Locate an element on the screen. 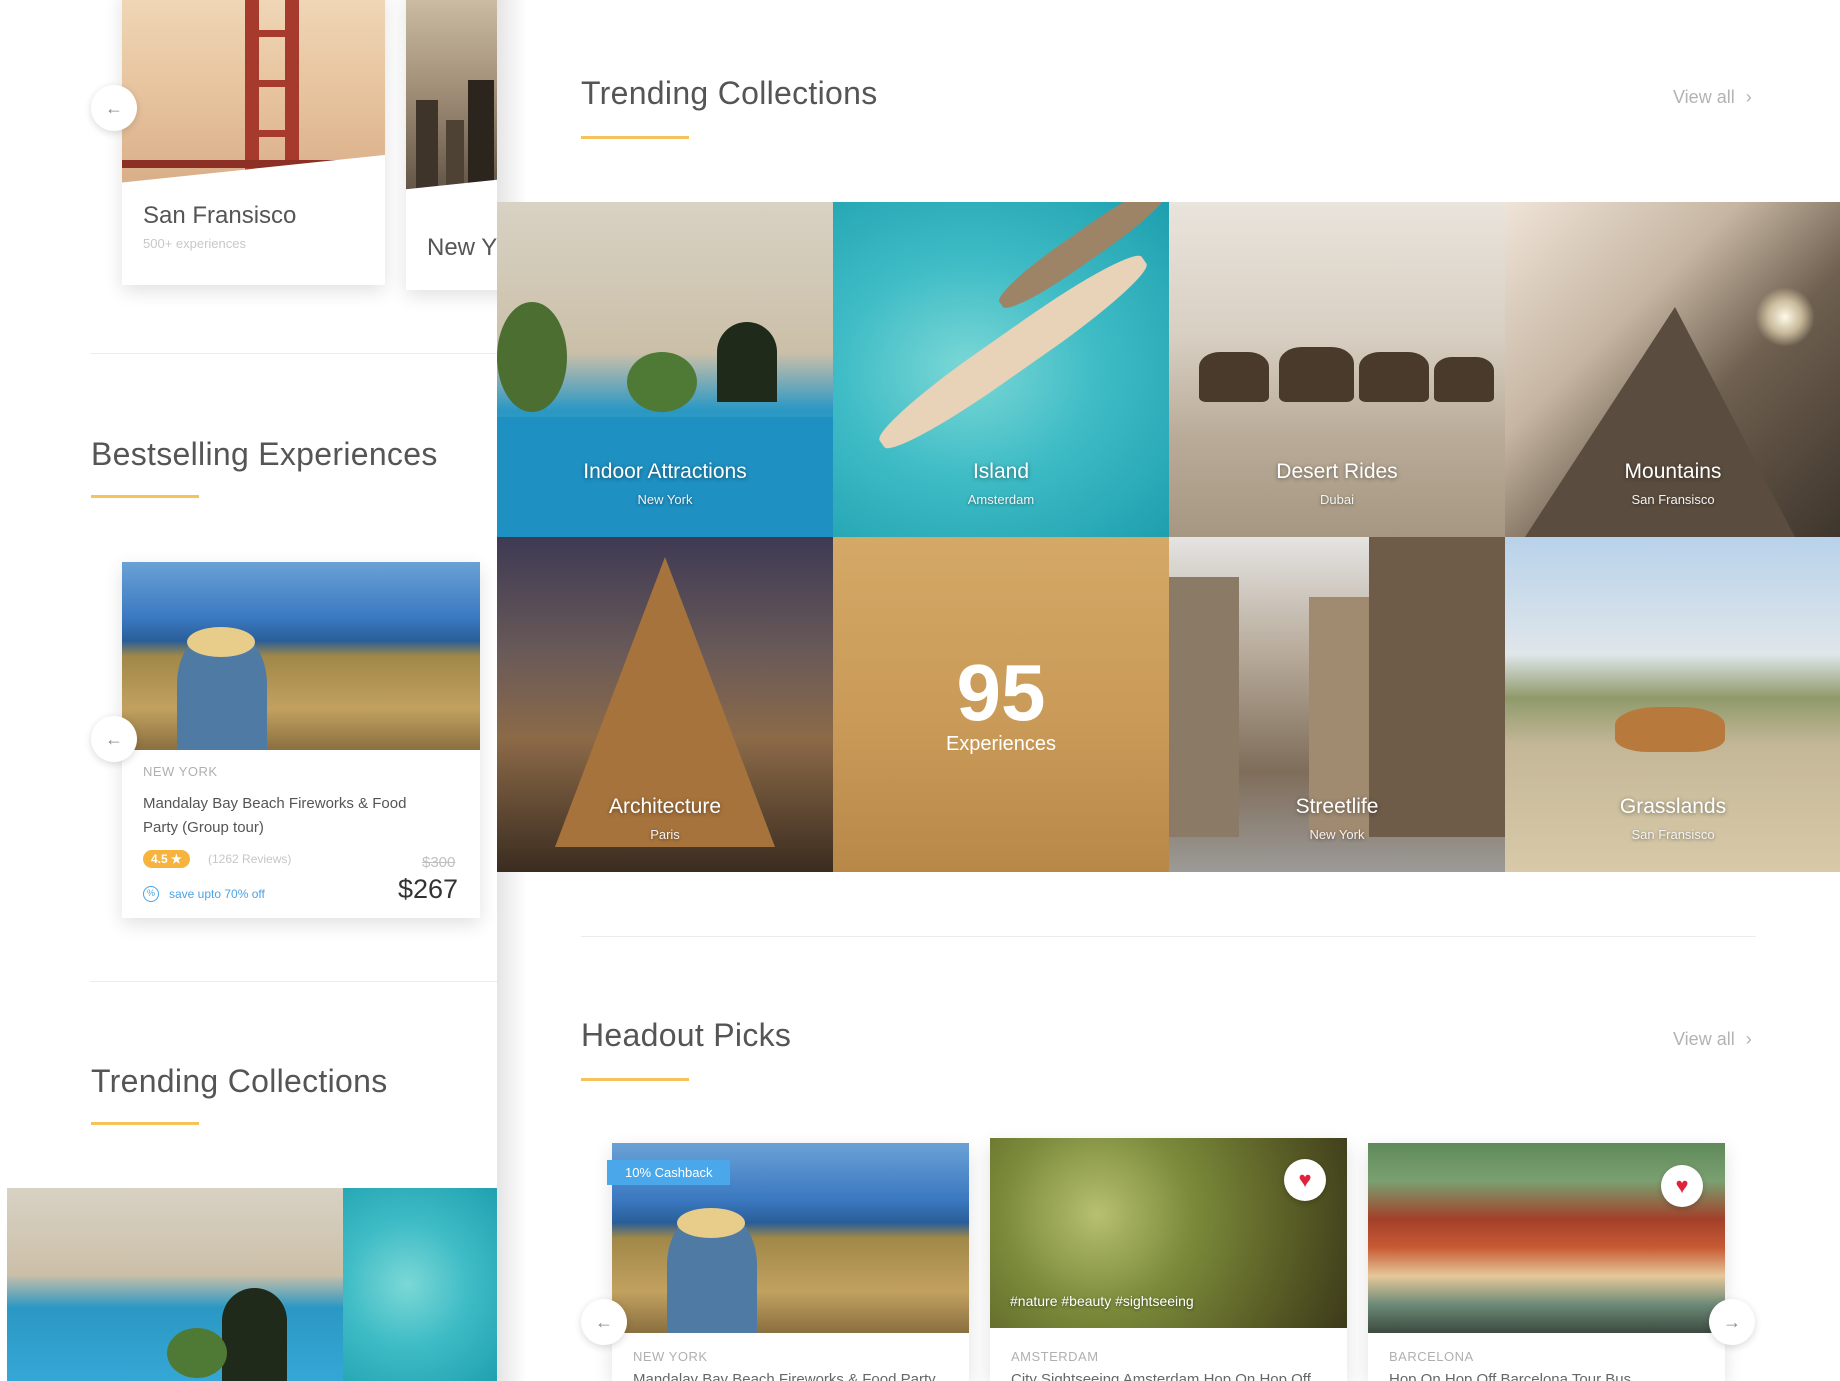 This screenshot has width=1840, height=1381. pick-location: AMSTERDAM is located at coordinates (1055, 1356).